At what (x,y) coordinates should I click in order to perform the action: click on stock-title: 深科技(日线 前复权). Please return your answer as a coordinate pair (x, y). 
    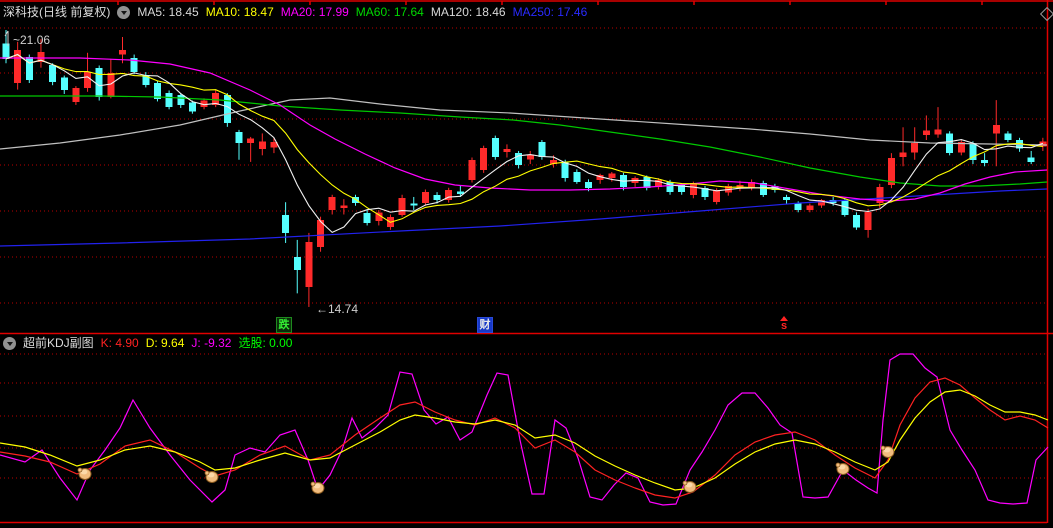
    Looking at the image, I should click on (57, 12).